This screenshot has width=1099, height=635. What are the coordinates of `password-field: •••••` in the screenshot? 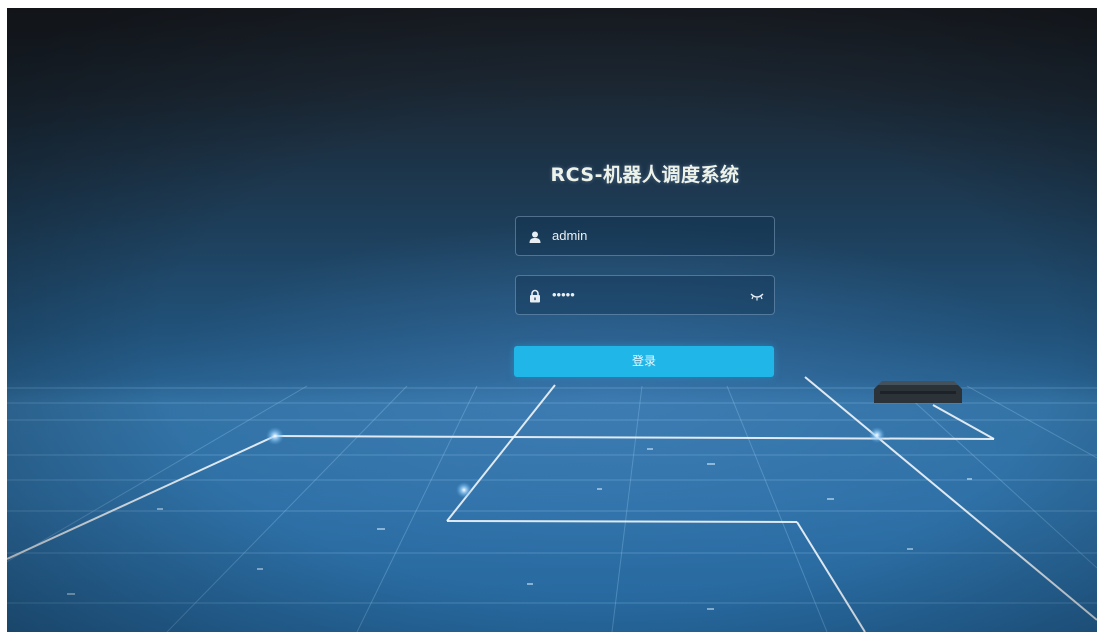 It's located at (645, 295).